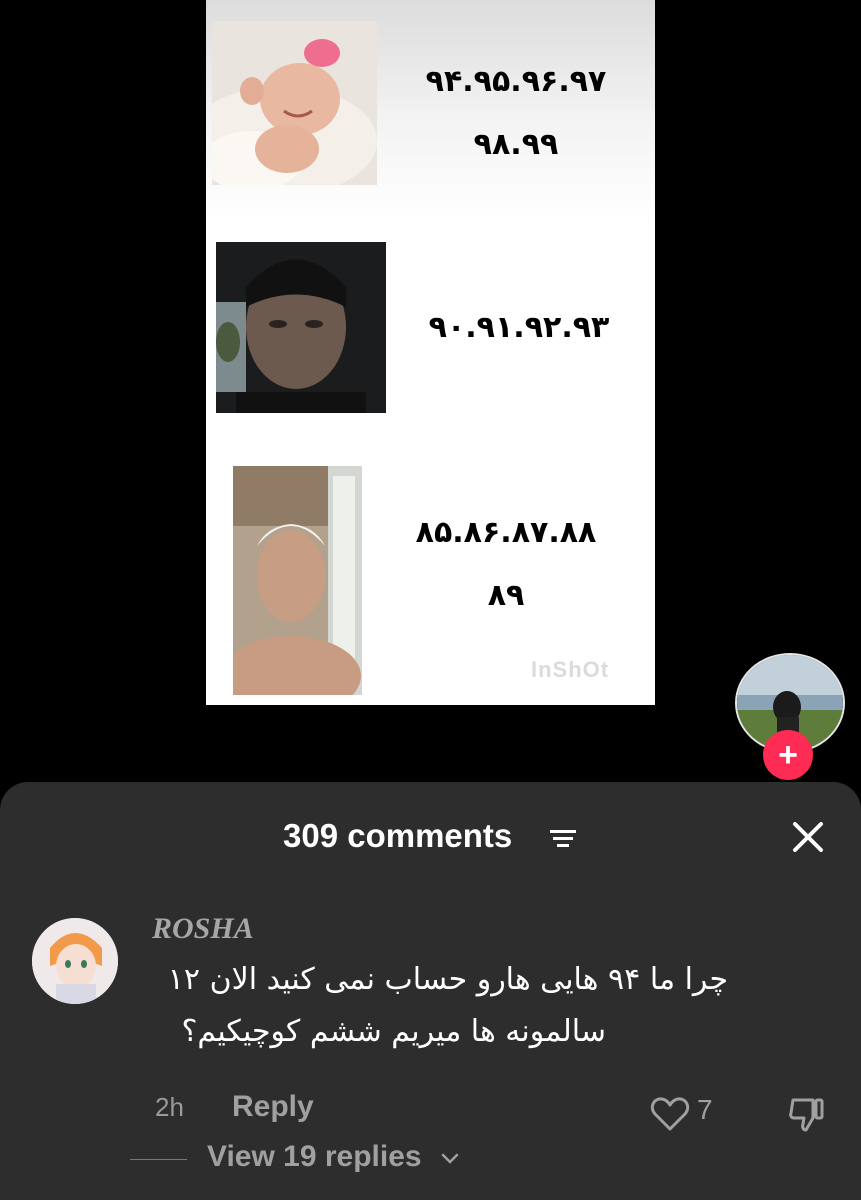  Describe the element at coordinates (516, 144) in the screenshot. I see `years-label: ۹۸.۹۹` at that location.